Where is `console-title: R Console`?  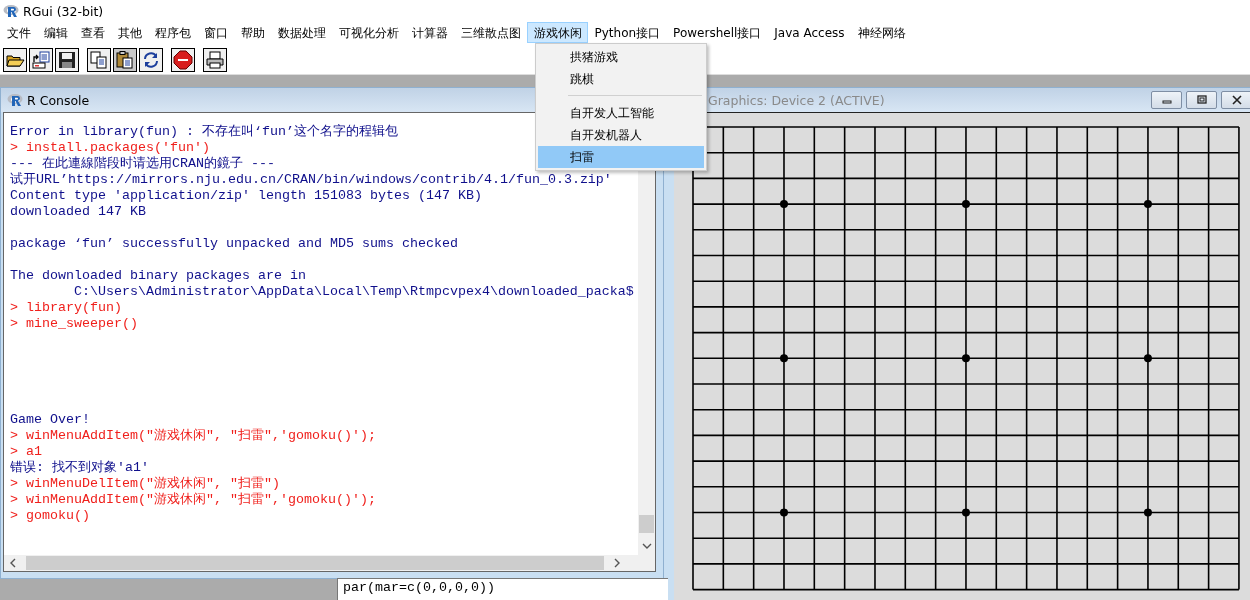
console-title: R Console is located at coordinates (58, 100).